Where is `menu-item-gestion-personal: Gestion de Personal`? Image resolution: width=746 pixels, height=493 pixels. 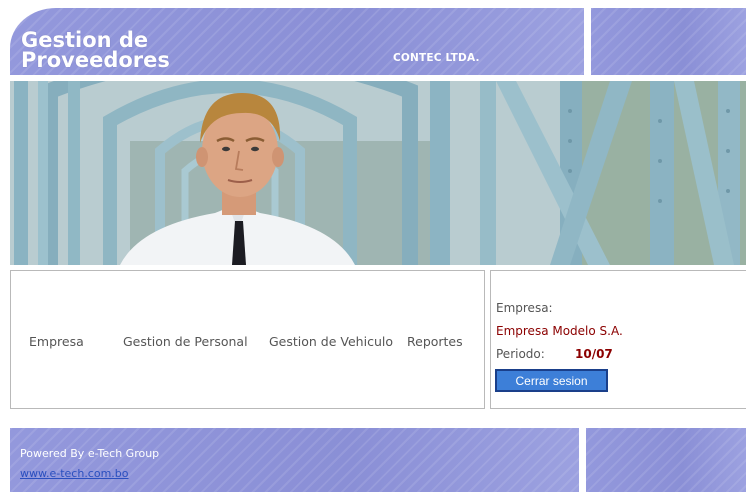 menu-item-gestion-personal: Gestion de Personal is located at coordinates (185, 341).